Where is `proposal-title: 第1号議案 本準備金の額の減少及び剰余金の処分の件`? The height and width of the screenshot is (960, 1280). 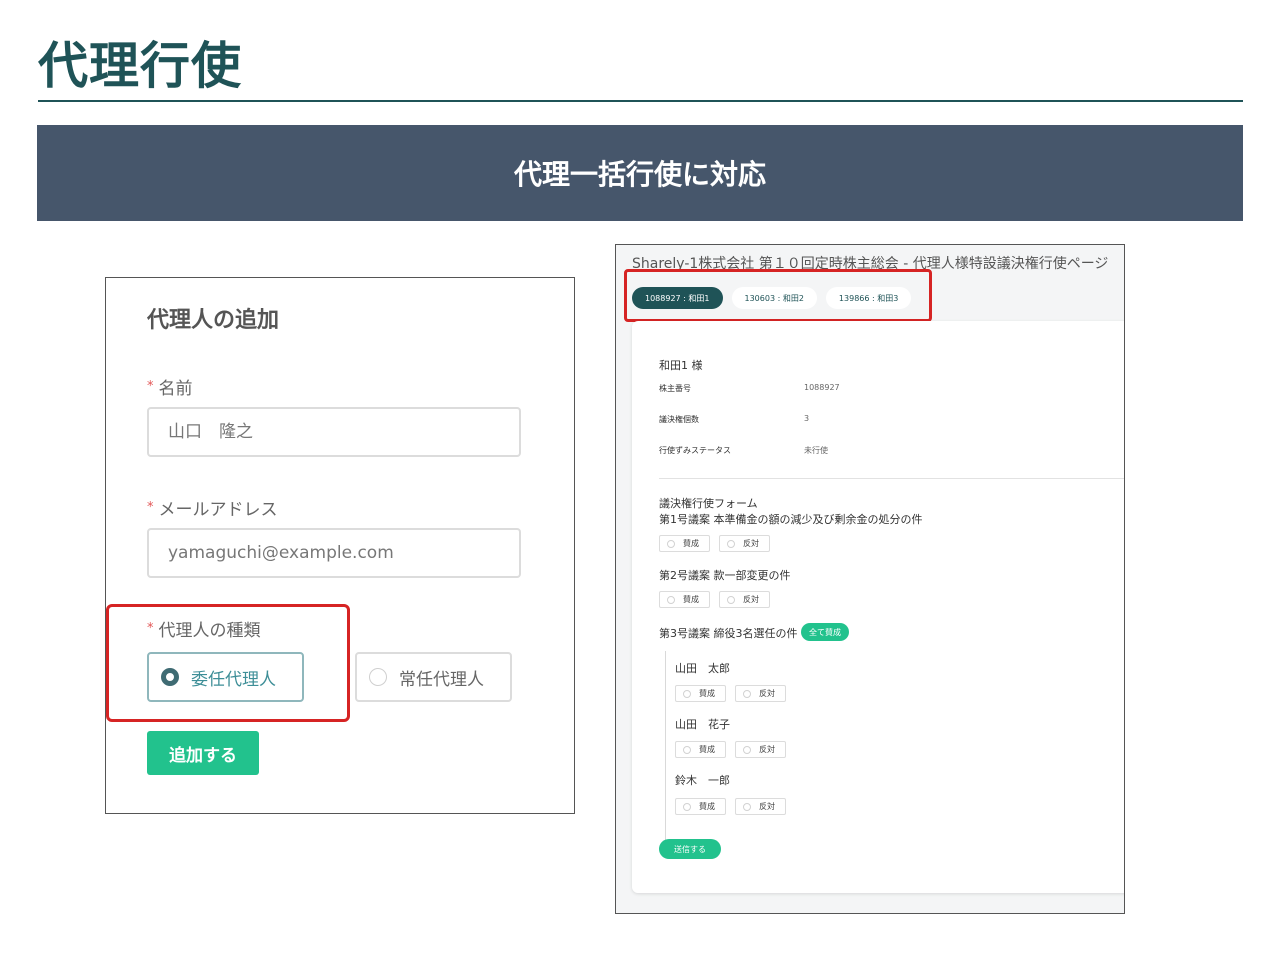
proposal-title: 第1号議案 本準備金の額の減少及び剰余金の処分の件 is located at coordinates (791, 519).